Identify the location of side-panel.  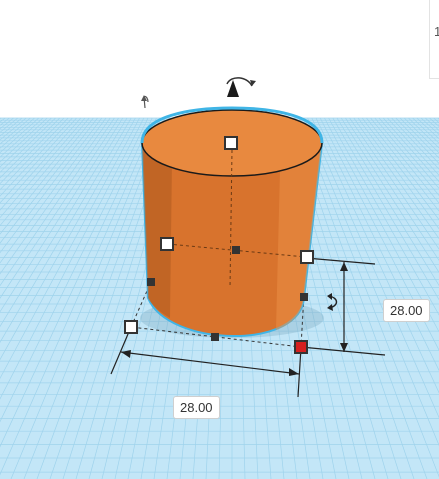
(434, 39).